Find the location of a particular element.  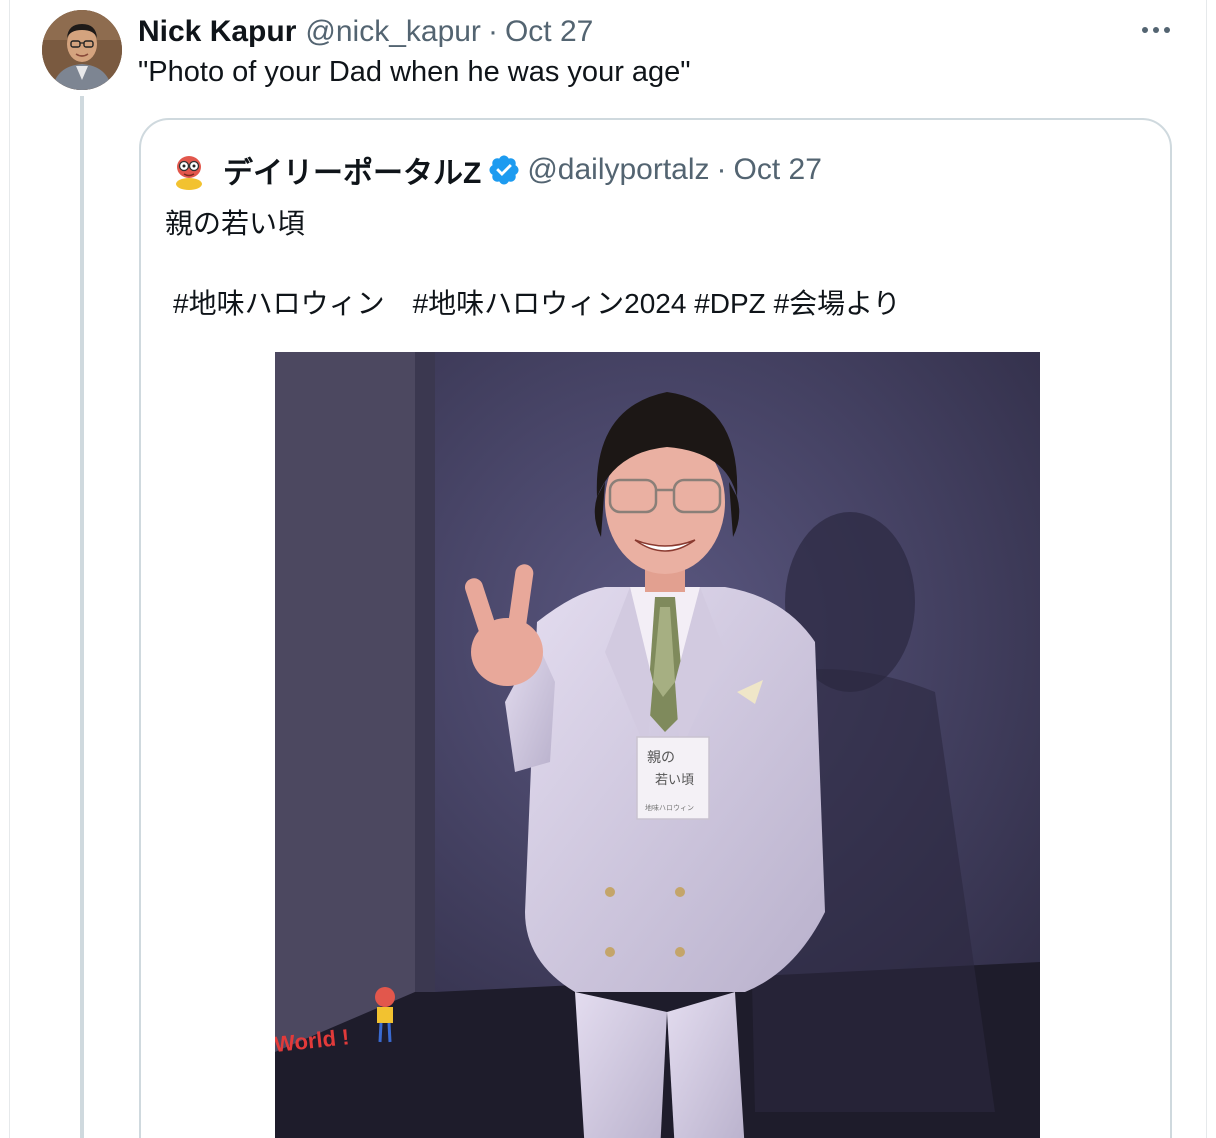

tweet-header: Nick Kapur @nick_kapur · Oct 27 is located at coordinates (365, 32).